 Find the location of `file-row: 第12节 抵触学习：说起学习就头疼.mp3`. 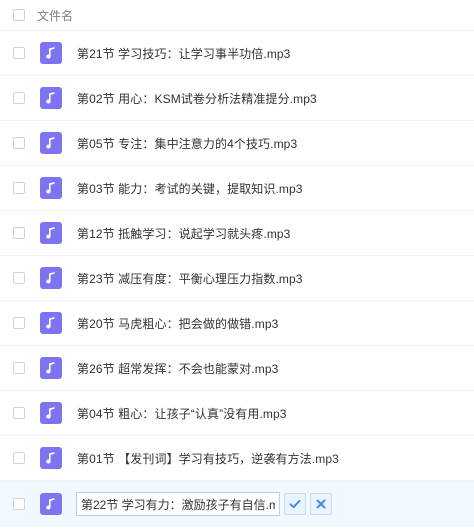

file-row: 第12节 抵触学习：说起学习就头疼.mp3 is located at coordinates (237, 233).